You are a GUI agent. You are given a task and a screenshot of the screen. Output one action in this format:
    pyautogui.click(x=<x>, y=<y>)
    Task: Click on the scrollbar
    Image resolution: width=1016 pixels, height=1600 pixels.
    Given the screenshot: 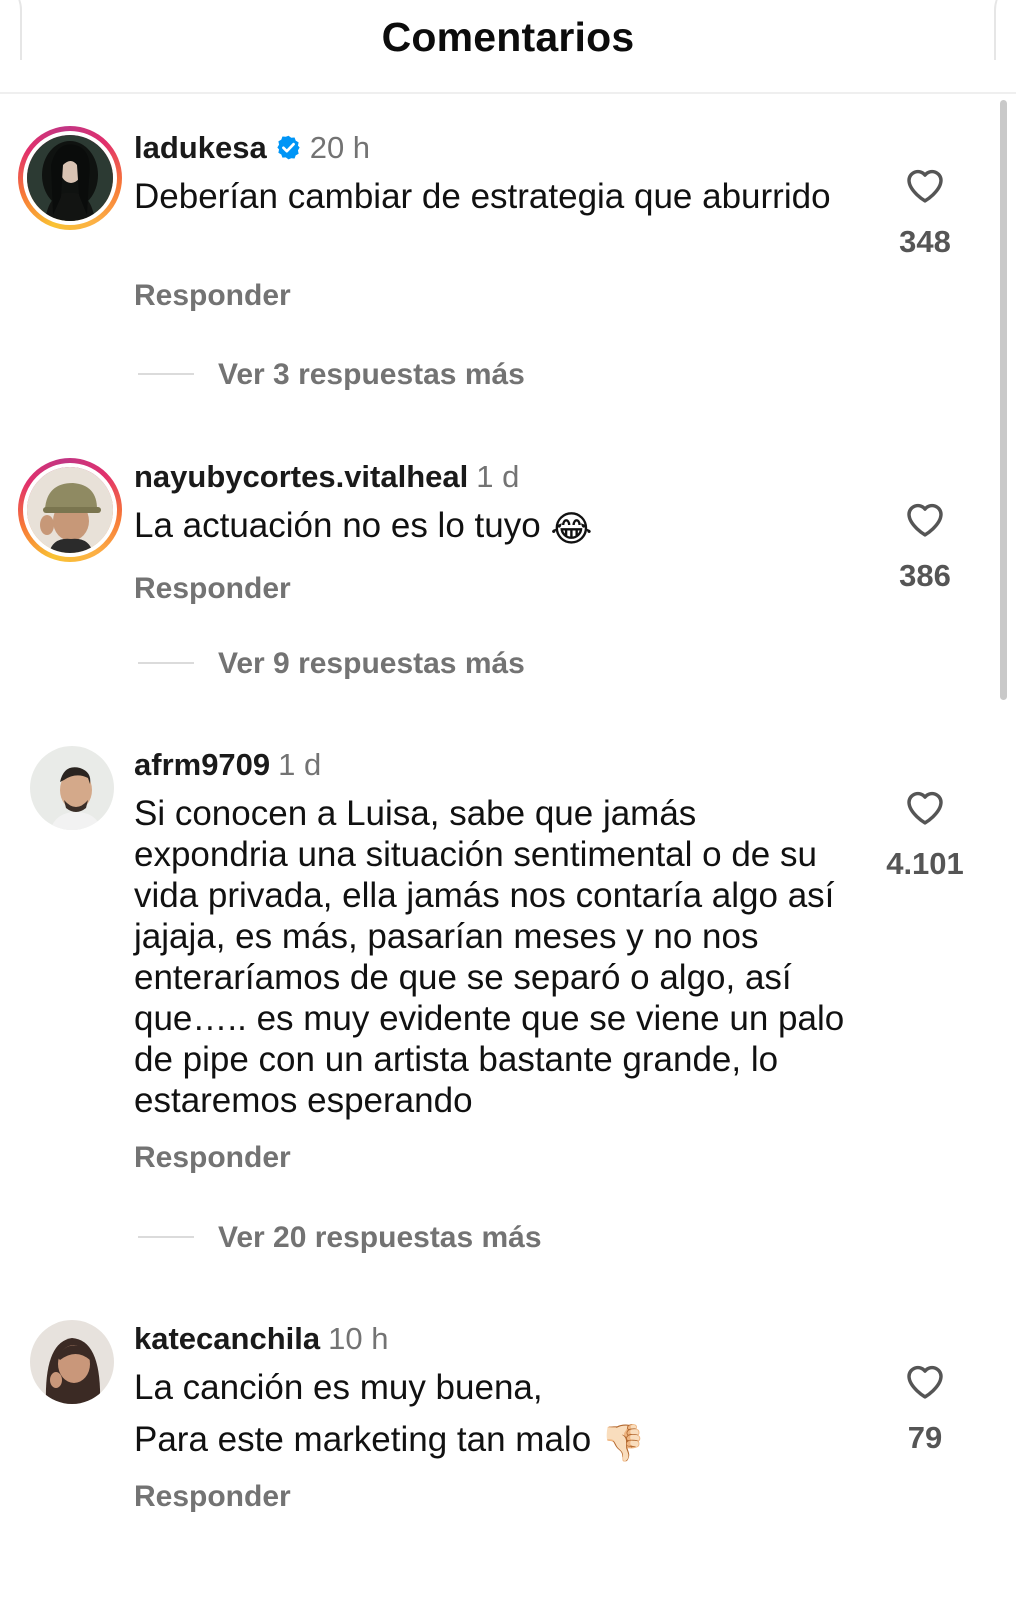 What is the action you would take?
    pyautogui.click(x=1003, y=400)
    